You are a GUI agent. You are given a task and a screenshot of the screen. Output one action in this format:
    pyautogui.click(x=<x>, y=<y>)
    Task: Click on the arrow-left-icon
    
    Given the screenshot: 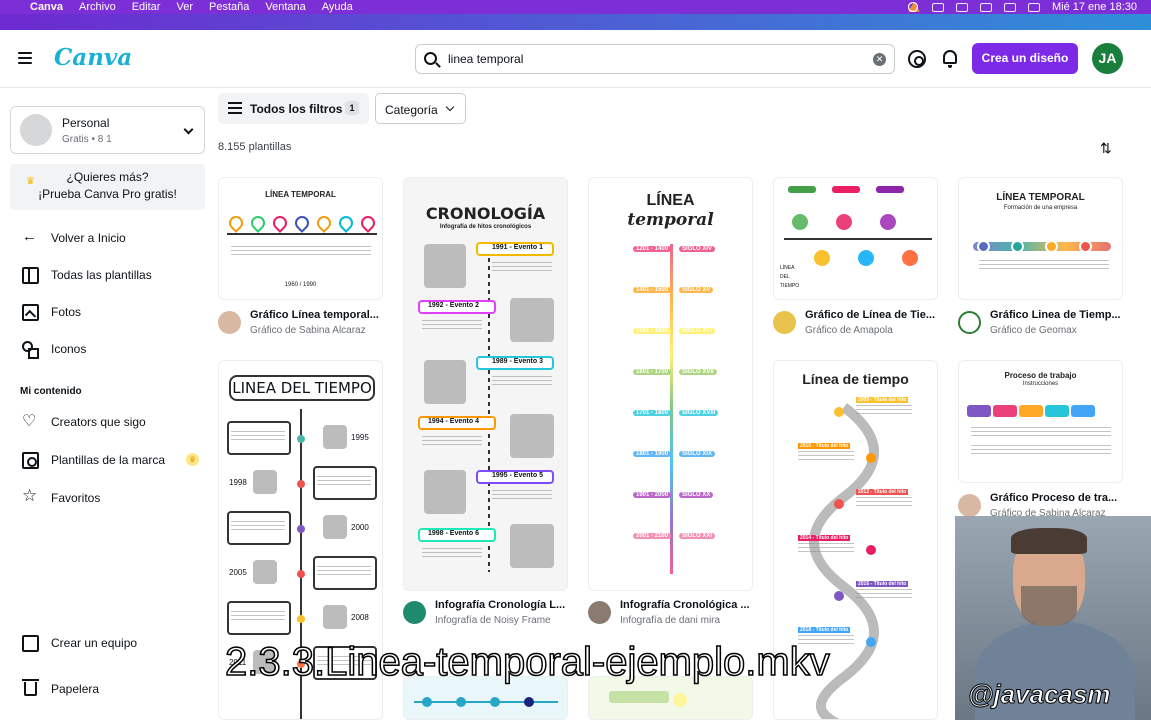 What is the action you would take?
    pyautogui.click(x=30, y=237)
    